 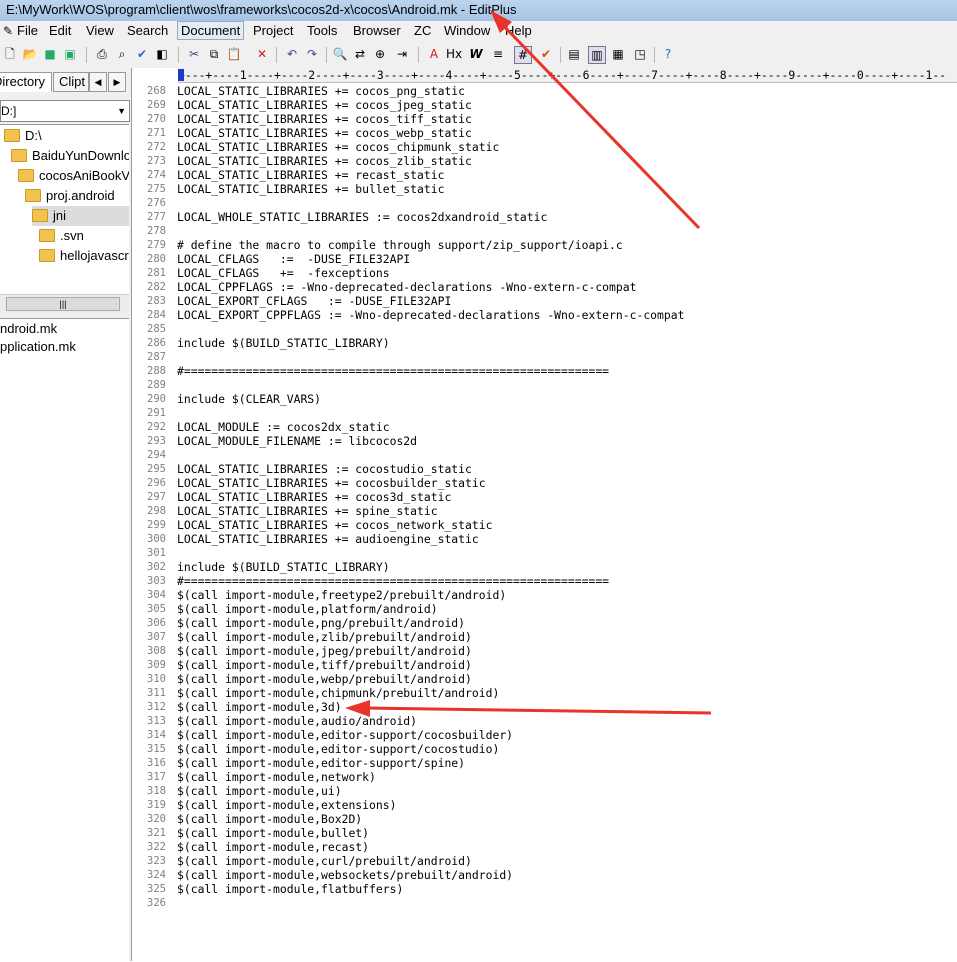 I want to click on horizontal-scrollbar: |||, so click(x=64, y=303).